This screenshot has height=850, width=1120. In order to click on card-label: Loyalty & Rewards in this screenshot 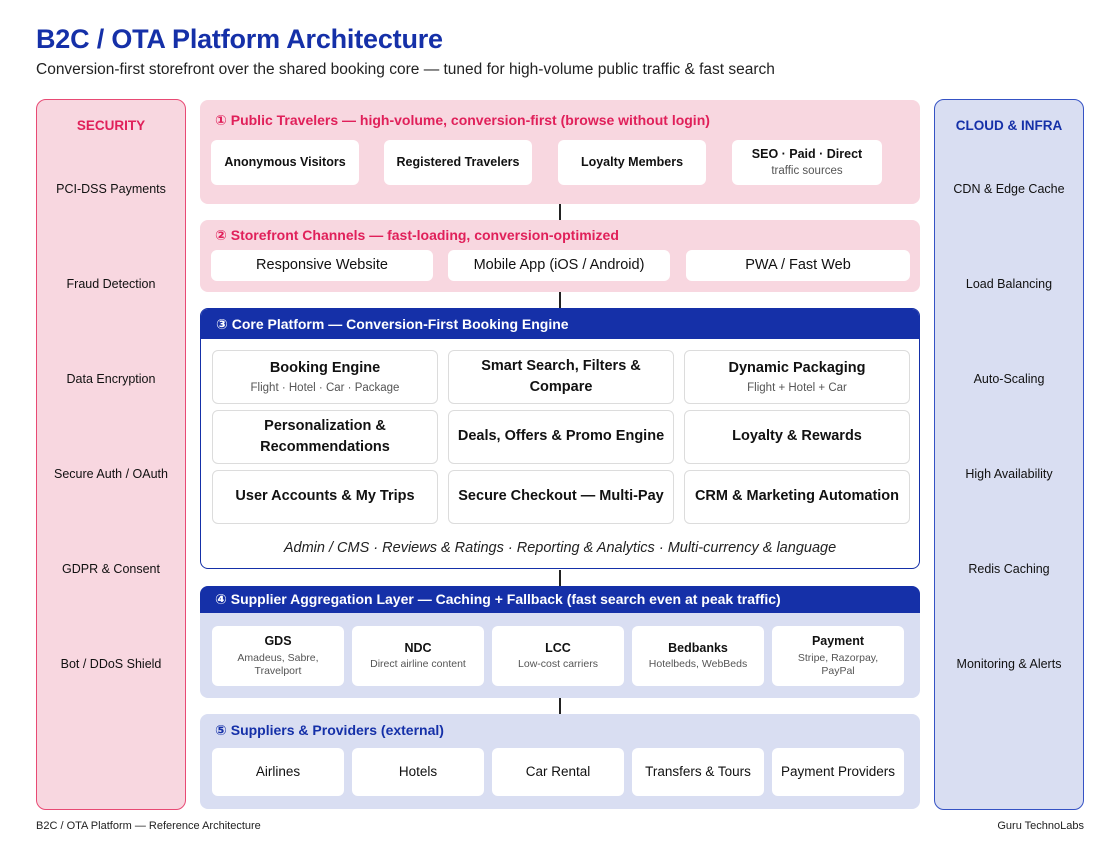, I will do `click(797, 436)`.